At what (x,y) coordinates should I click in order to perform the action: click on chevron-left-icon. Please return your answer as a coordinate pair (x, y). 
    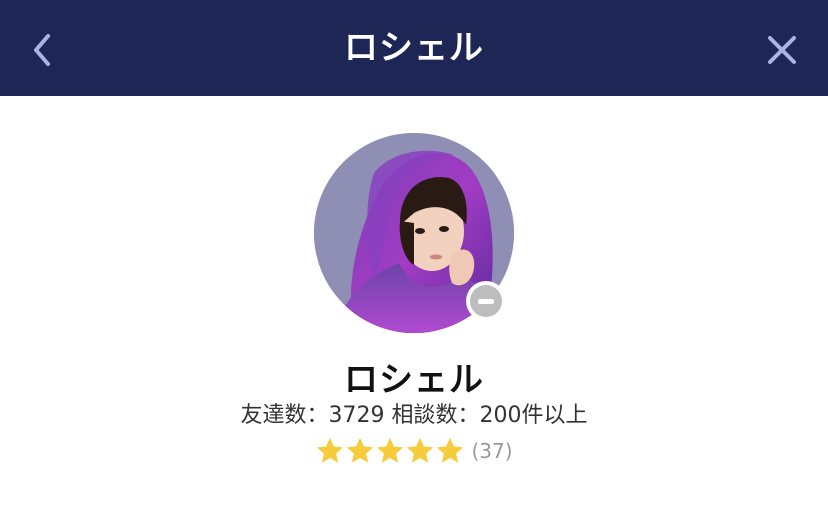
    Looking at the image, I should click on (42, 50).